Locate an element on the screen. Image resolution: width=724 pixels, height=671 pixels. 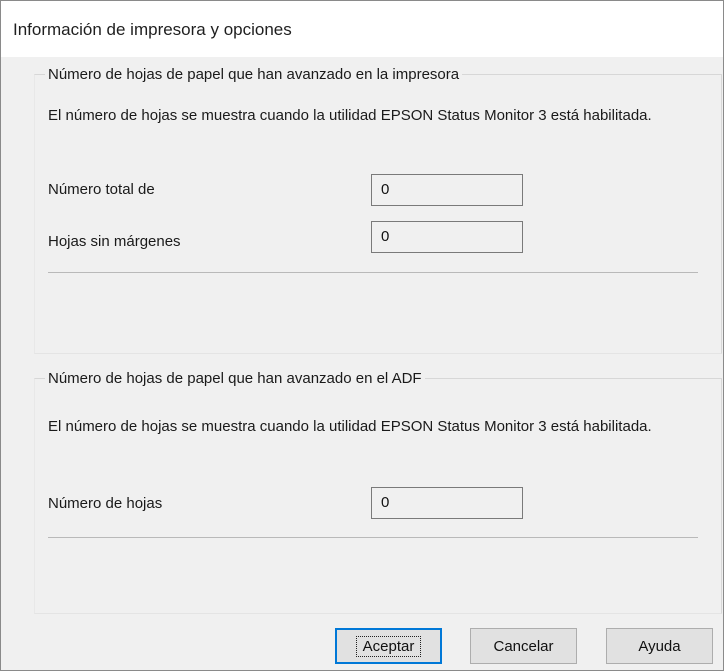
ok-button: Aceptar is located at coordinates (388, 646).